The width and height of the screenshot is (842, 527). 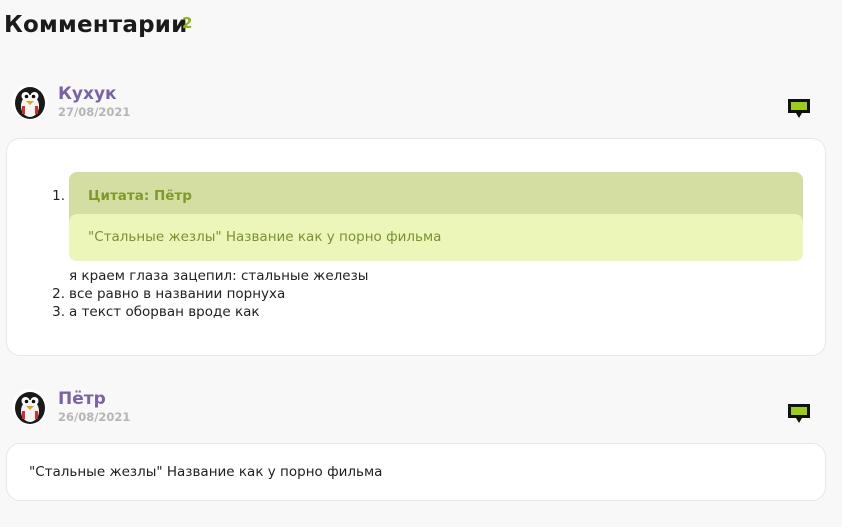 I want to click on list-item-number: 1., so click(x=58, y=196).